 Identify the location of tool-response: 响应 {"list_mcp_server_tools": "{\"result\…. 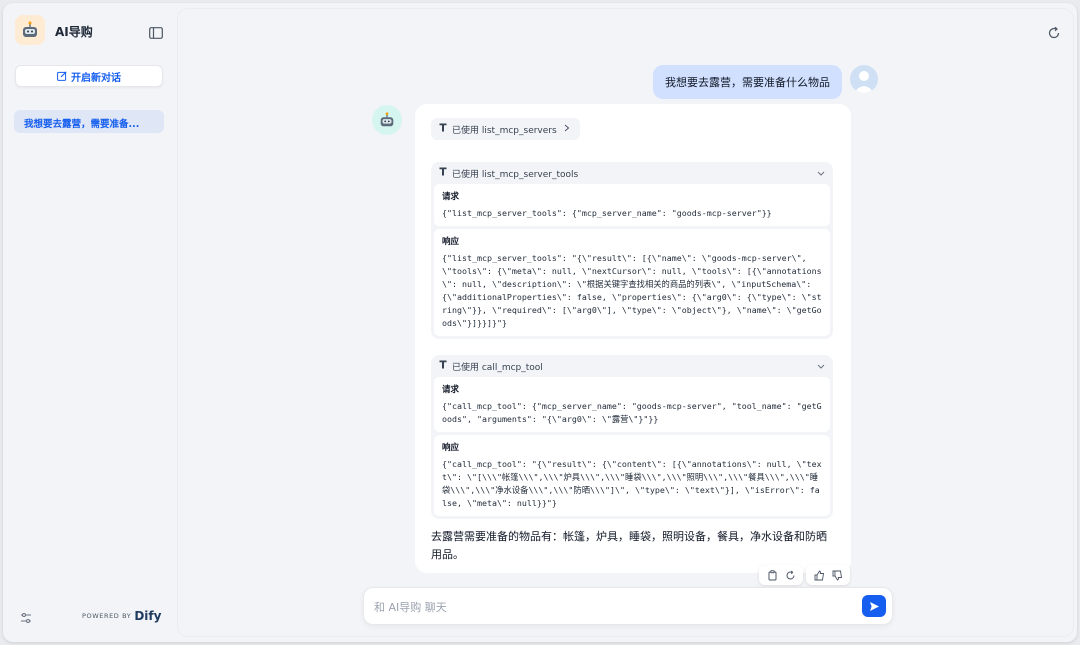
(632, 282).